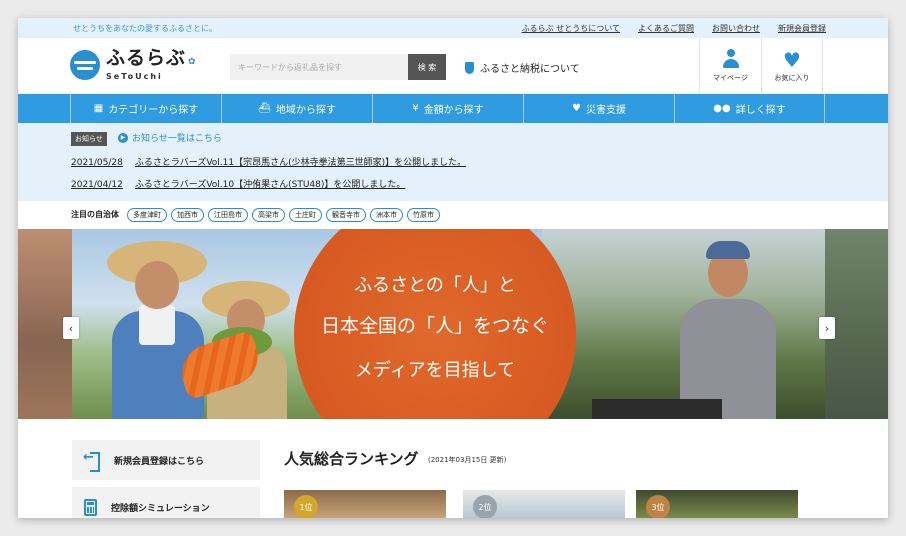  Describe the element at coordinates (98, 108) in the screenshot. I see `grid-icon: ▦` at that location.